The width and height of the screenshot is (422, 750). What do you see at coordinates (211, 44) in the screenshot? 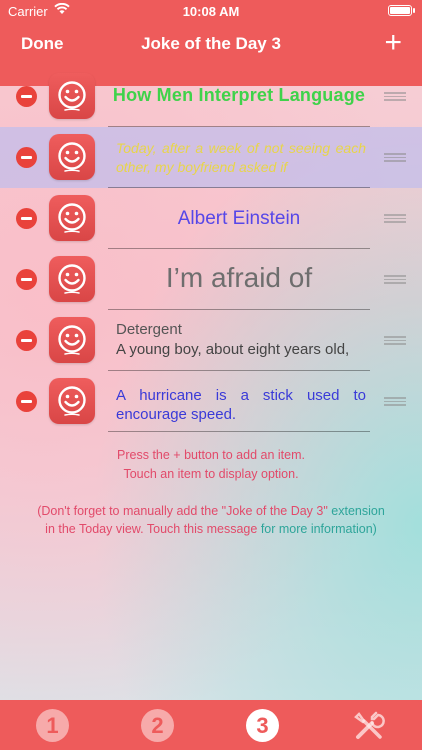
I see `navigation-bar: Done Joke of the Day 3 +` at bounding box center [211, 44].